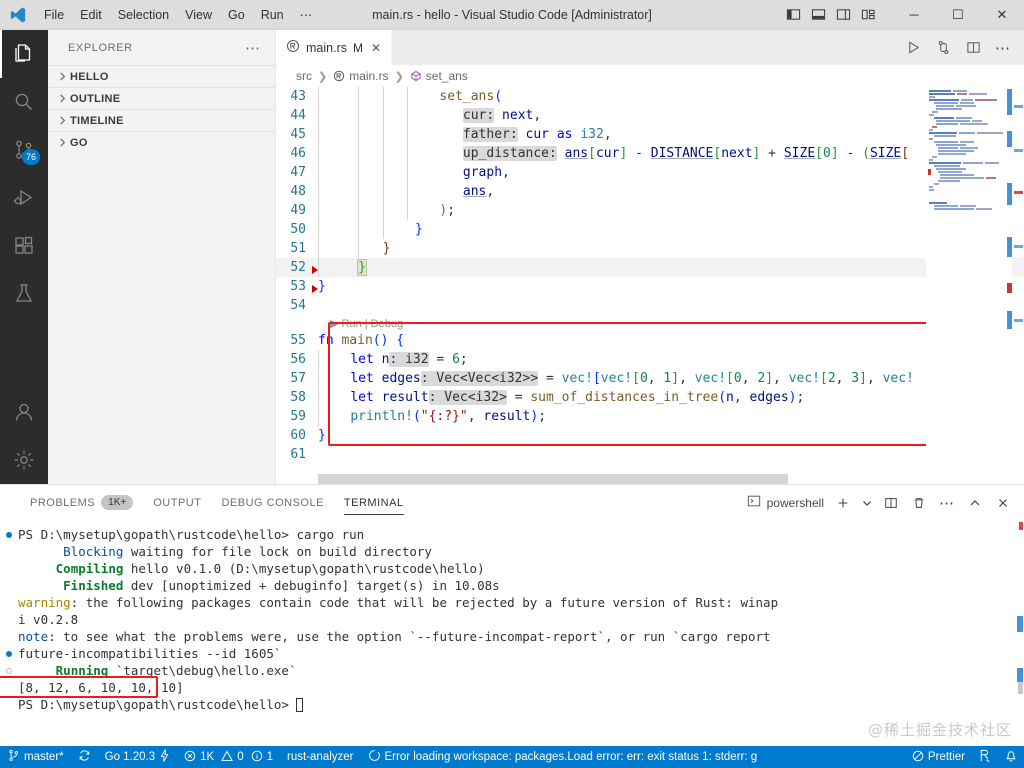  Describe the element at coordinates (304, 76) in the screenshot. I see `breadcrumb-item-src: src` at that location.